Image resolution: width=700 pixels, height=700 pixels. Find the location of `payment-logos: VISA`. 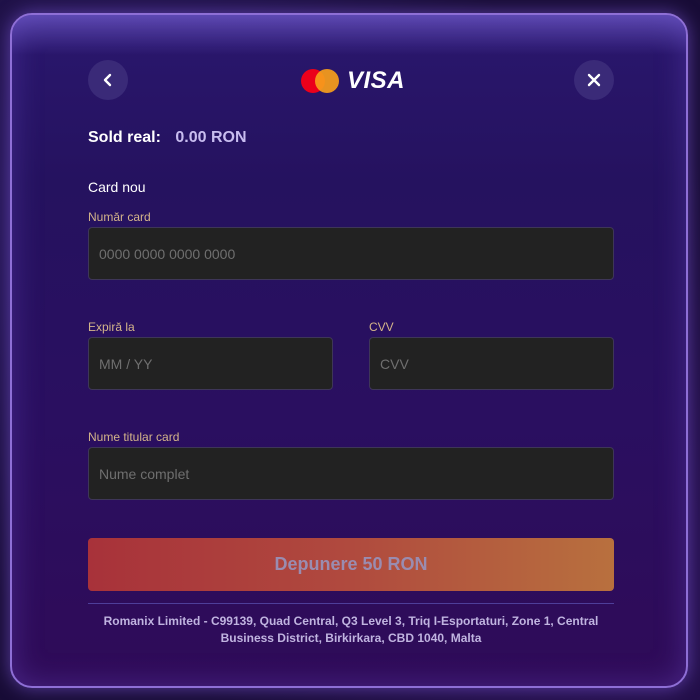

payment-logos: VISA is located at coordinates (353, 81).